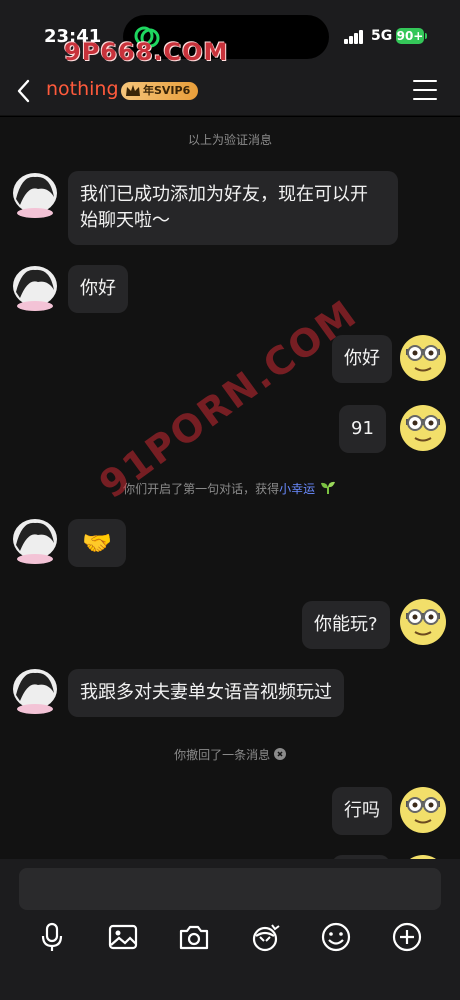  I want to click on battery-tip, so click(426, 36).